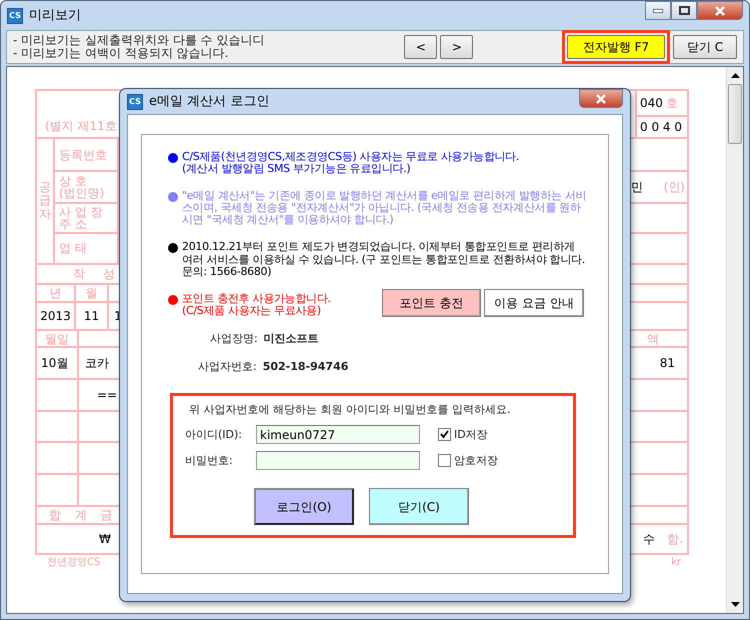 The height and width of the screenshot is (620, 750). I want to click on total-amount: ₩, so click(105, 539).